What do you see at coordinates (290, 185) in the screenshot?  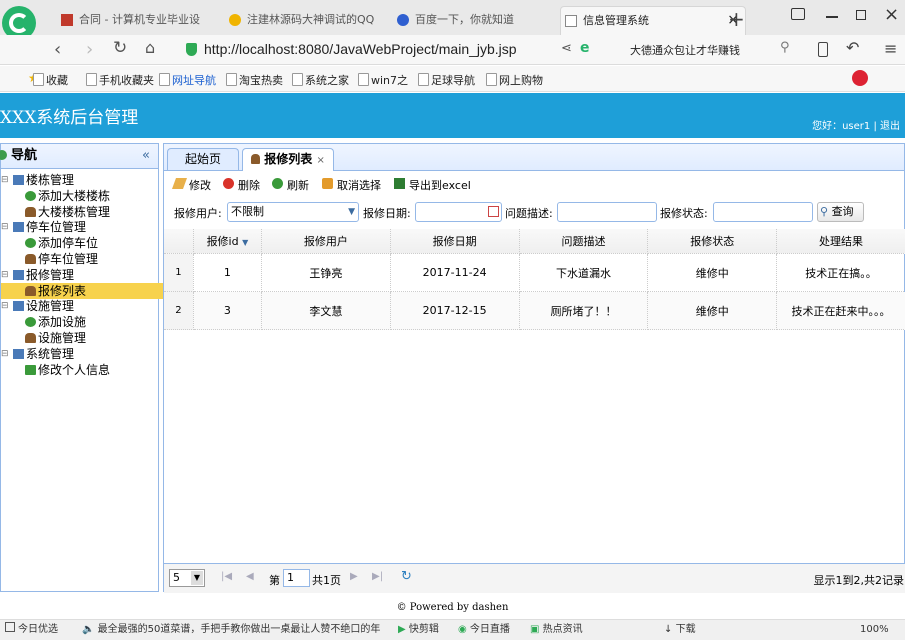 I see `refresh-button: 刷新` at bounding box center [290, 185].